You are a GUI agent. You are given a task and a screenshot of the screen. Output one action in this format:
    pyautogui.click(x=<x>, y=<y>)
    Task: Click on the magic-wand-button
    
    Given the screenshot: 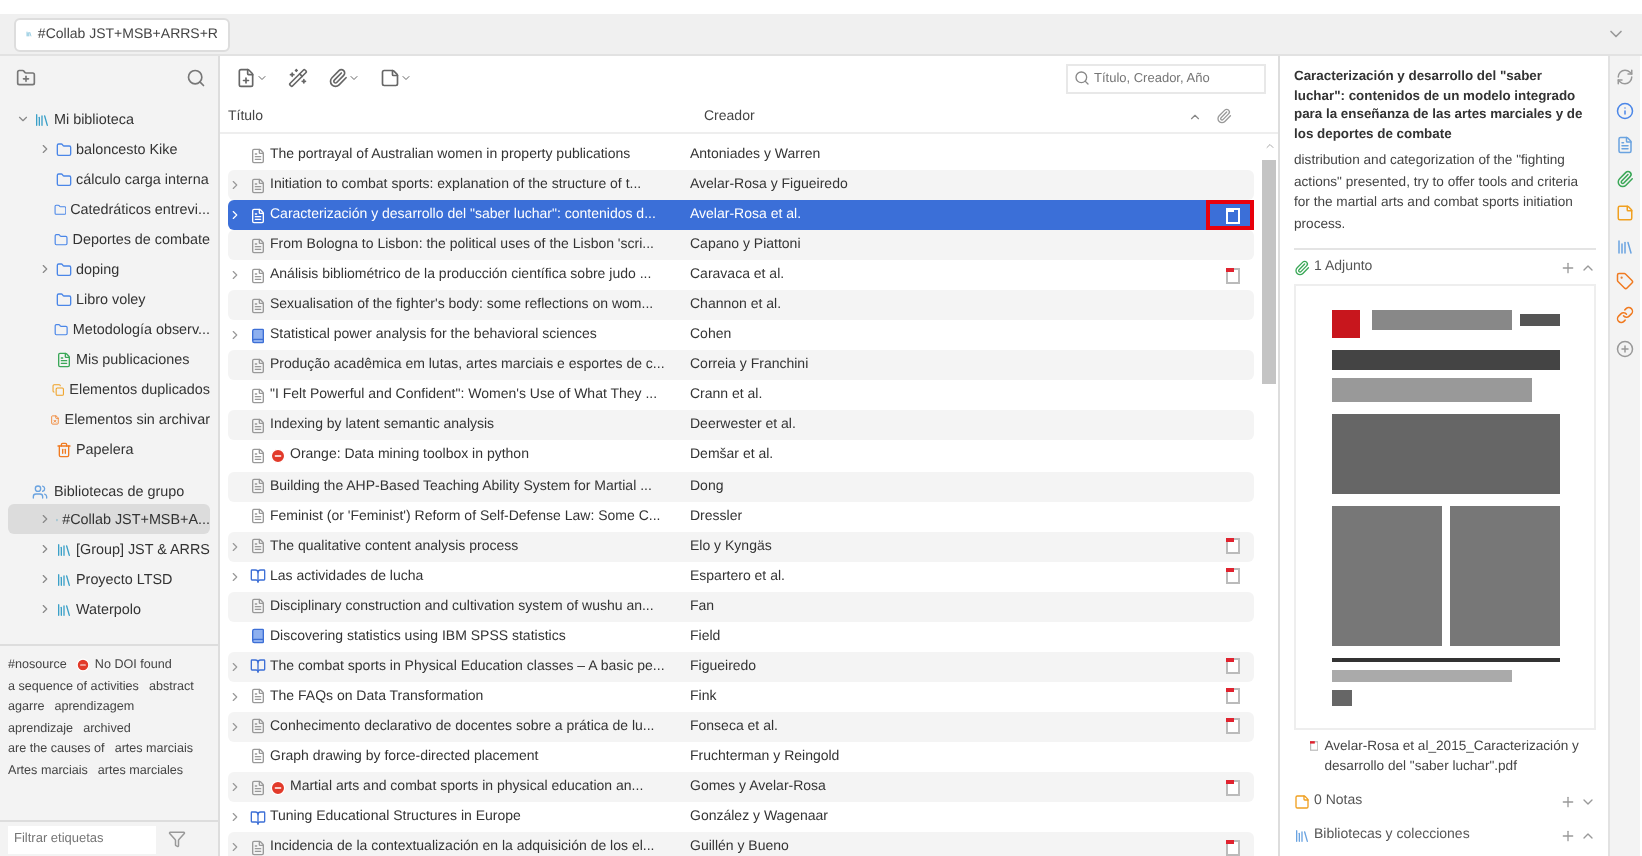 What is the action you would take?
    pyautogui.click(x=298, y=78)
    